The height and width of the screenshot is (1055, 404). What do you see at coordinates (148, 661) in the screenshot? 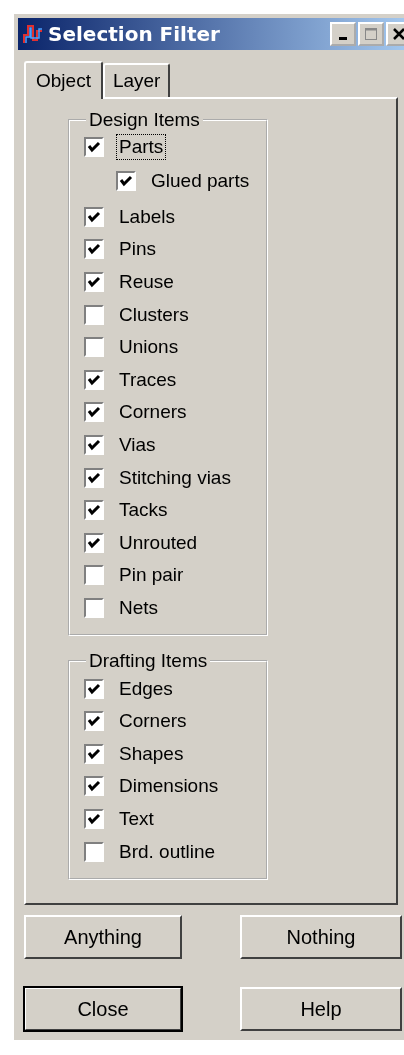
I see `group-title: Drafting Items` at bounding box center [148, 661].